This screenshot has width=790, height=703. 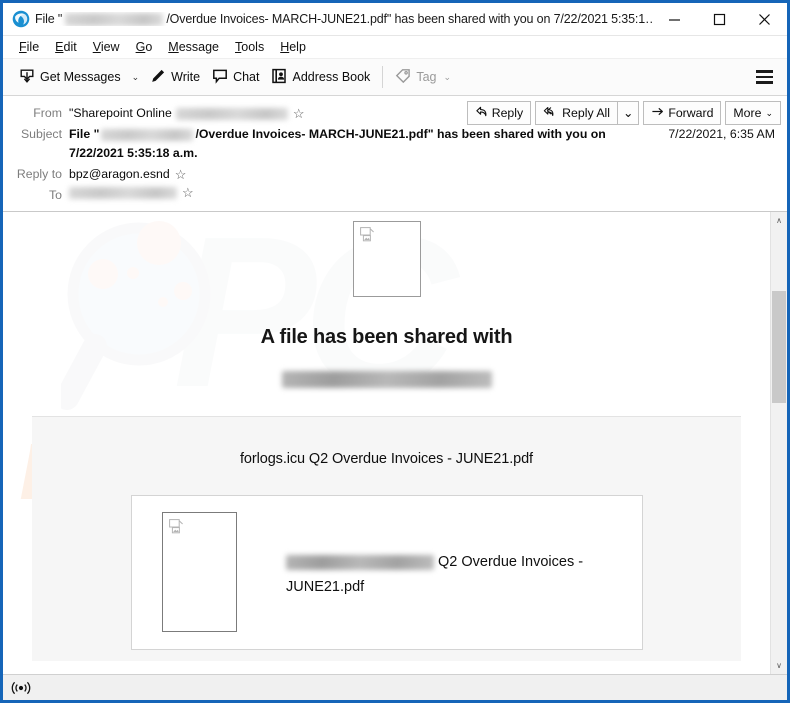 I want to click on forward-button: Forward, so click(x=682, y=113).